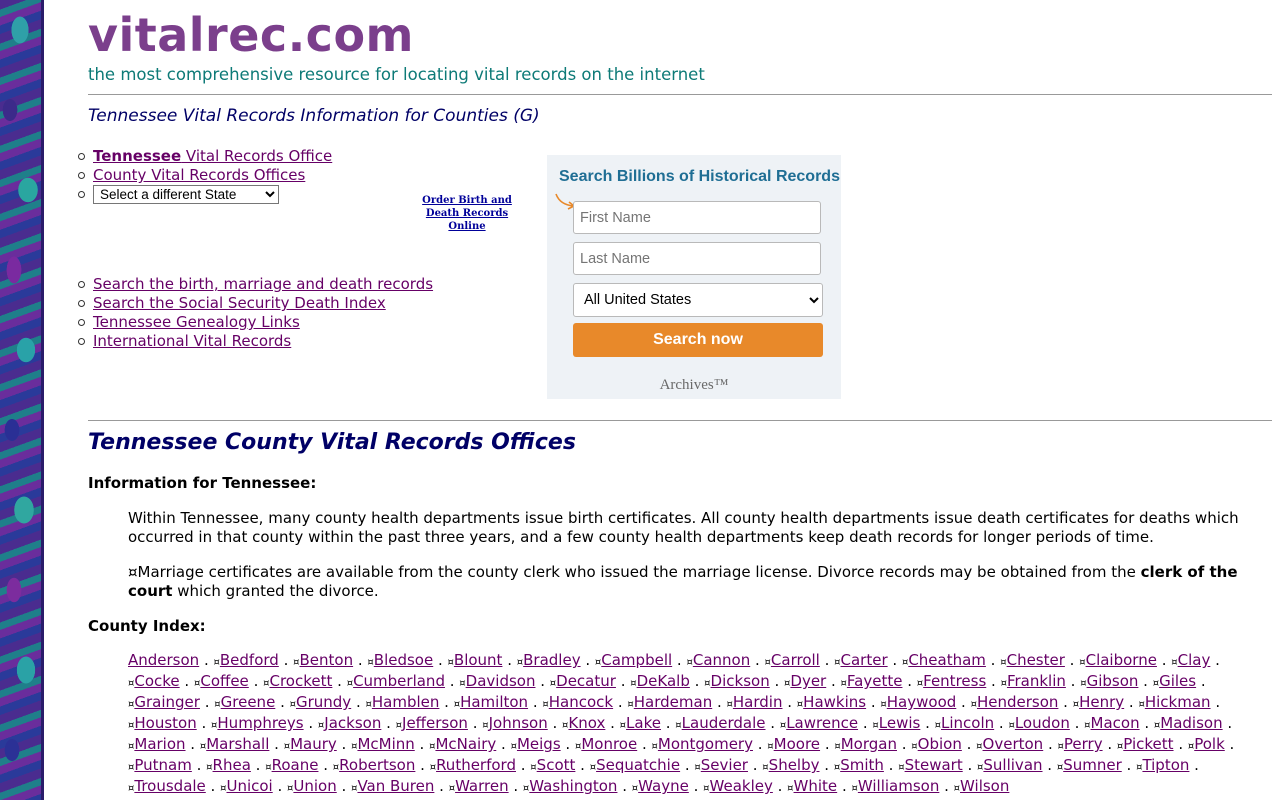  Describe the element at coordinates (636, 660) in the screenshot. I see `county-link: Campbell` at that location.